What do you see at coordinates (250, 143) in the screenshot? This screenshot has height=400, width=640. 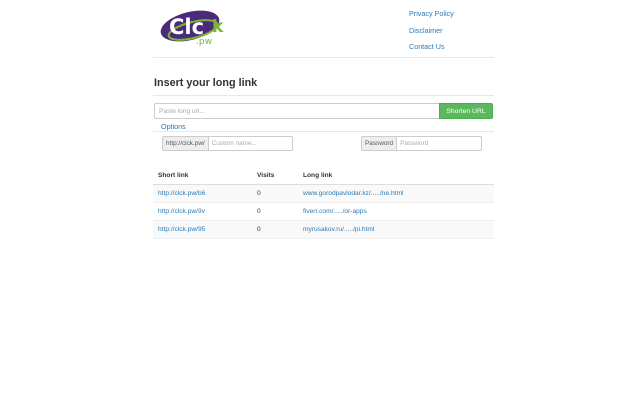 I see `custom-name-input` at bounding box center [250, 143].